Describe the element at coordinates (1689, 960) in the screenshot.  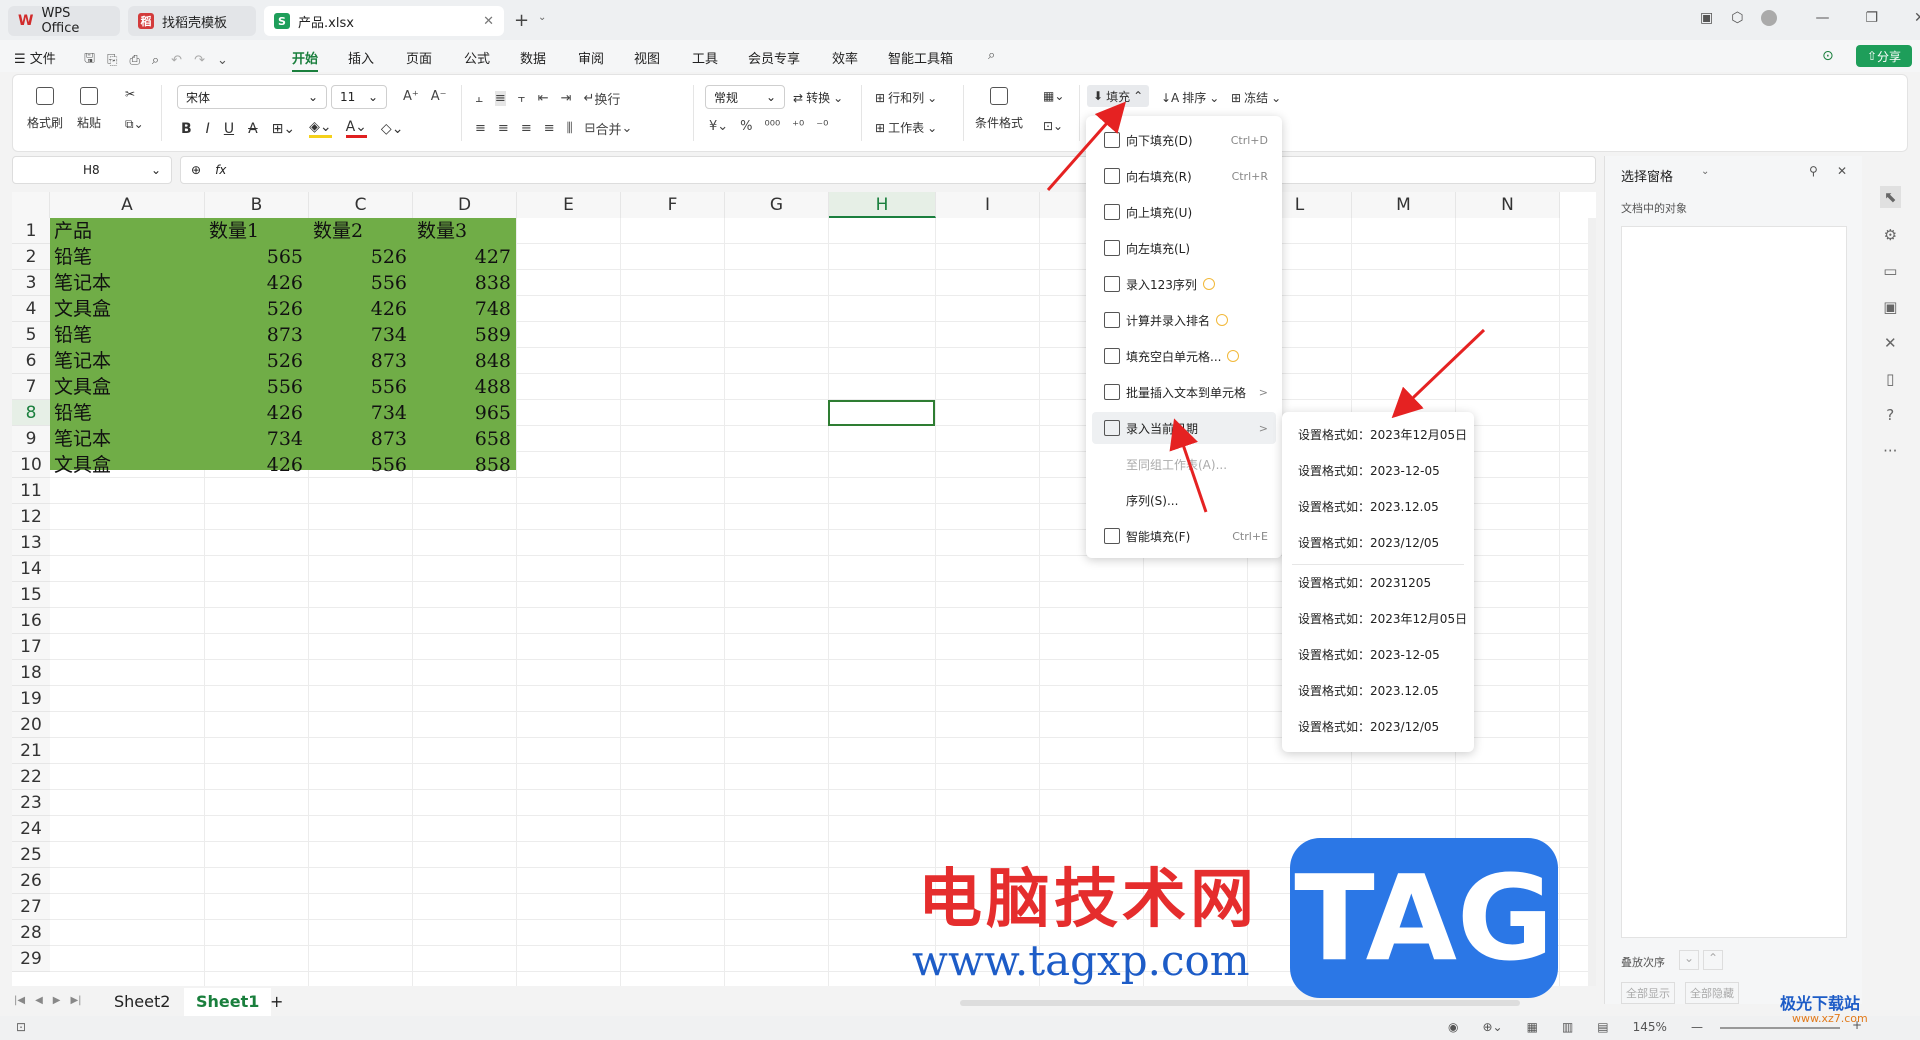
I see `move-down-icon: ⌄` at that location.